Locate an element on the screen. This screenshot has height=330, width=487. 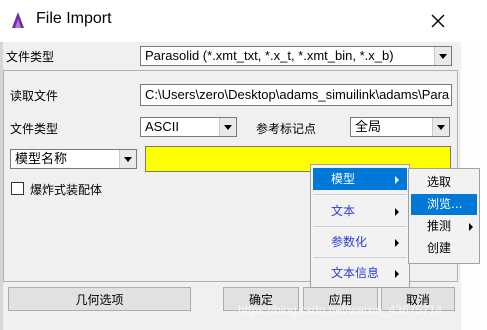
ref-marker-label: 参考标记点 is located at coordinates (286, 129).